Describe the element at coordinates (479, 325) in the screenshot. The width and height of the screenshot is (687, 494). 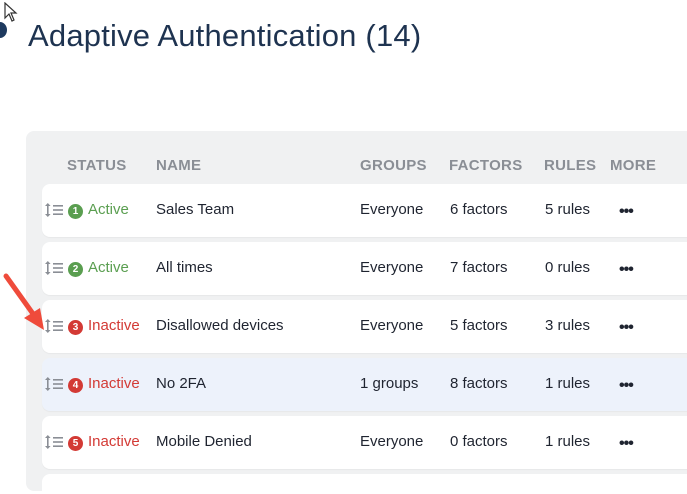
I see `policy-factors: 5 factors` at that location.